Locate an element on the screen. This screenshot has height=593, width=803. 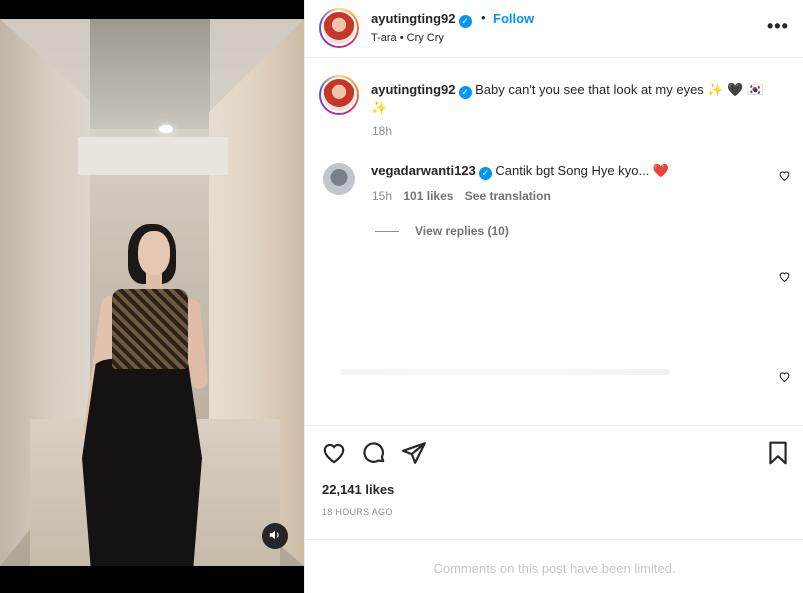
view-replies-button: View replies (10) is located at coordinates (442, 231).